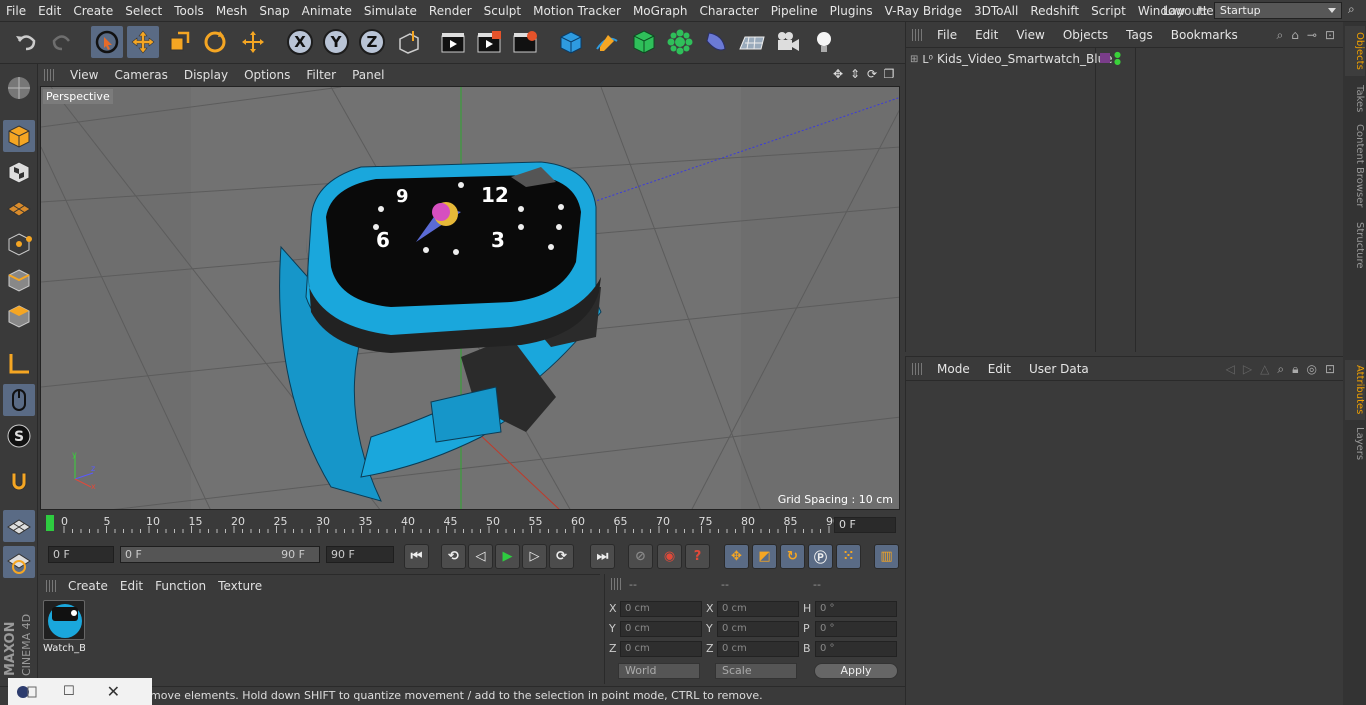  Describe the element at coordinates (820, 556) in the screenshot. I see `record-parameter-button: Ⓟ` at that location.